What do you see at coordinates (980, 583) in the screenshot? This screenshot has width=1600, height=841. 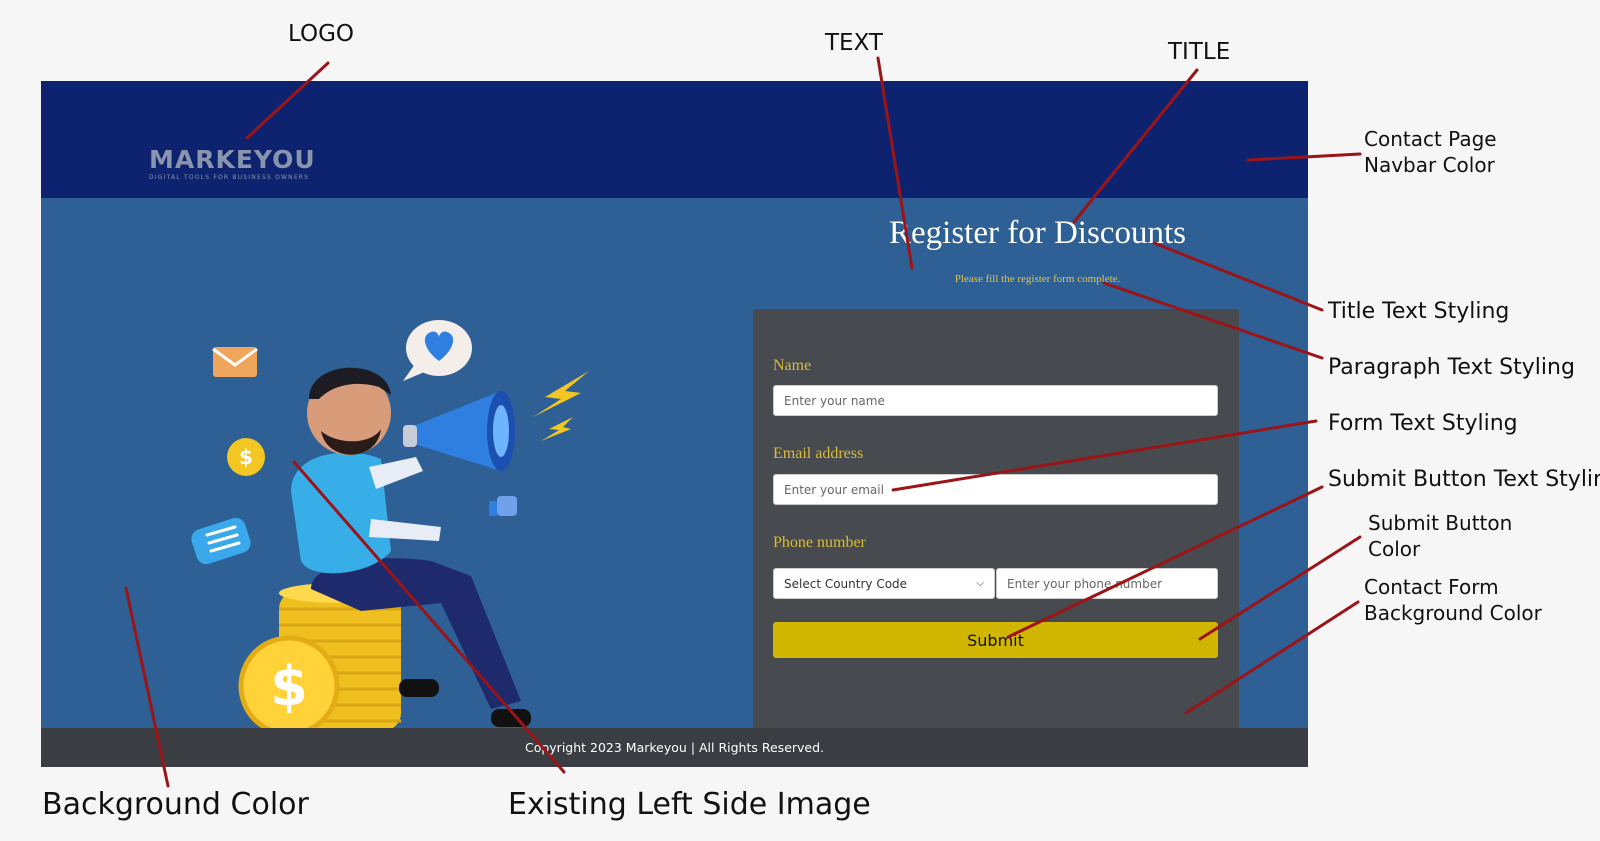 I see `chevron-down-icon: ⌵` at bounding box center [980, 583].